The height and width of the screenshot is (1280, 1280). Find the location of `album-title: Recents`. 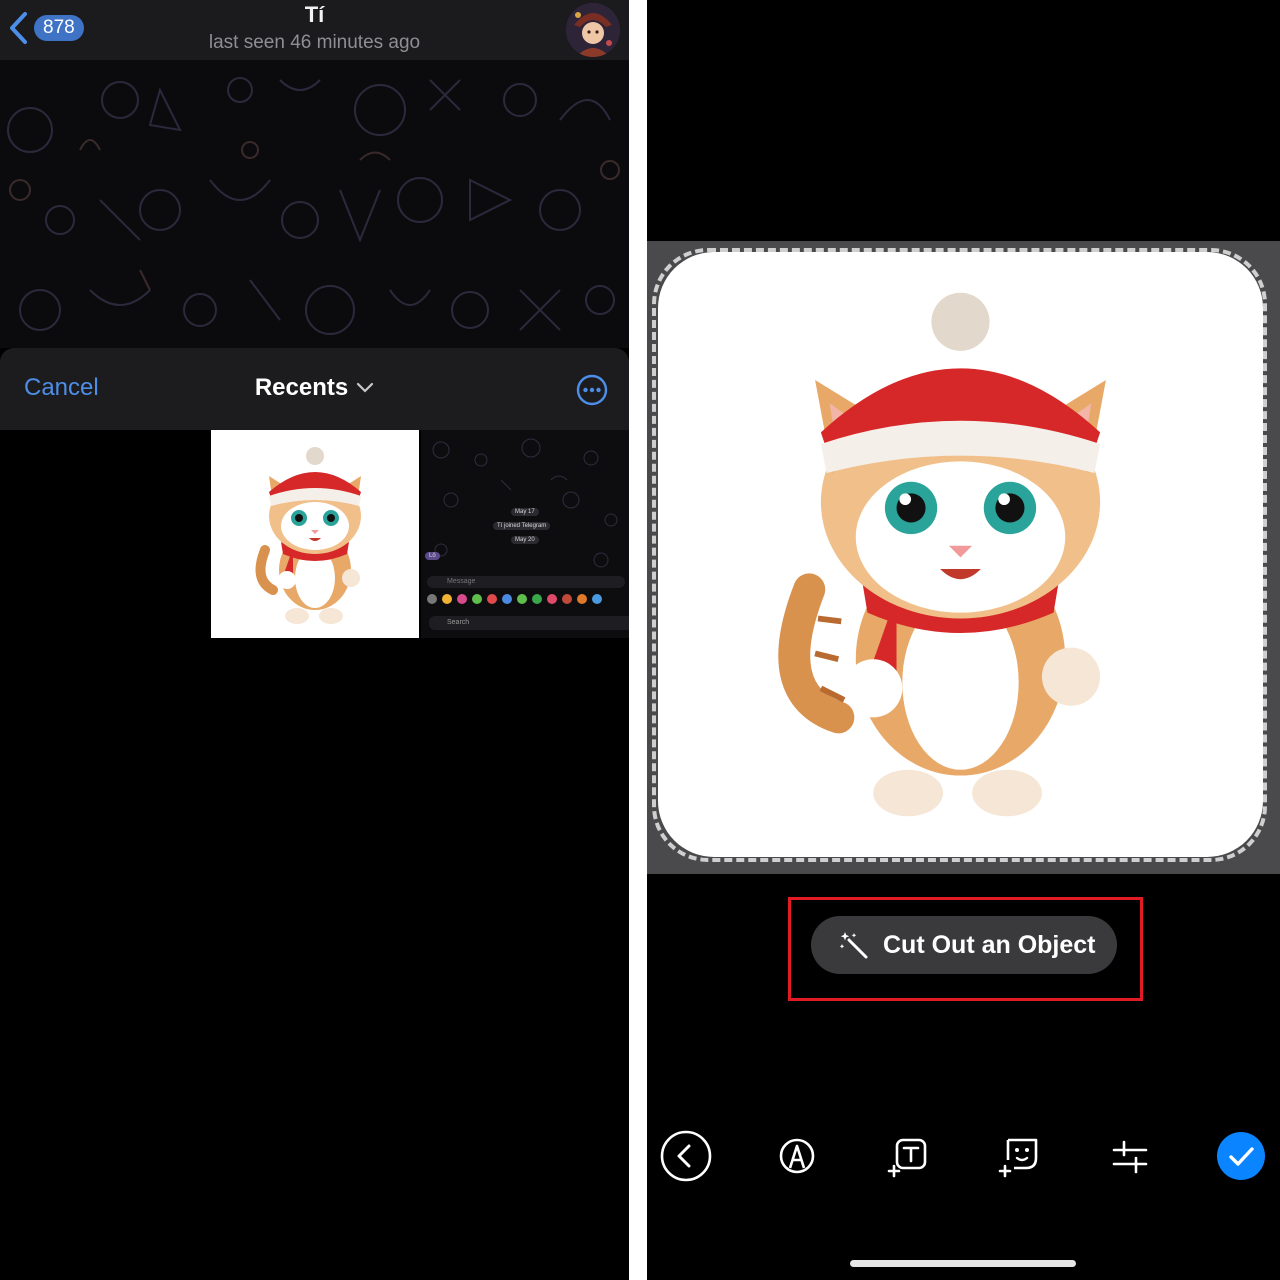

album-title: Recents is located at coordinates (301, 387).